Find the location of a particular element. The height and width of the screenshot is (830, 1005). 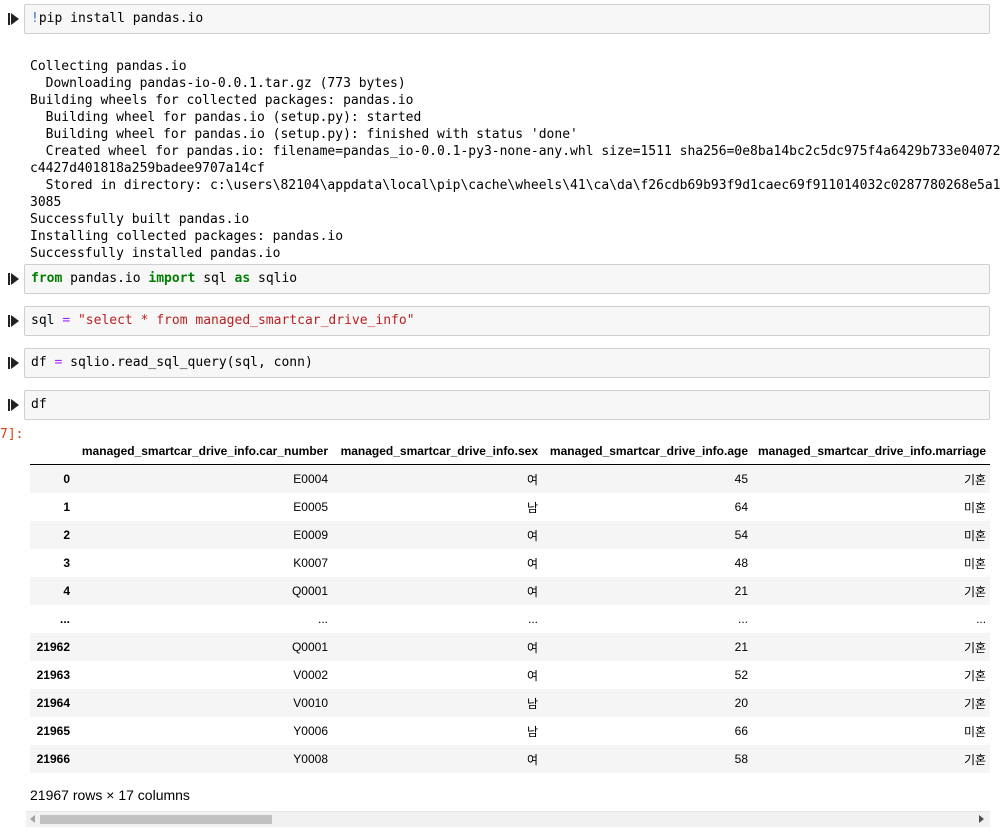

code-token: from is located at coordinates (47, 278).